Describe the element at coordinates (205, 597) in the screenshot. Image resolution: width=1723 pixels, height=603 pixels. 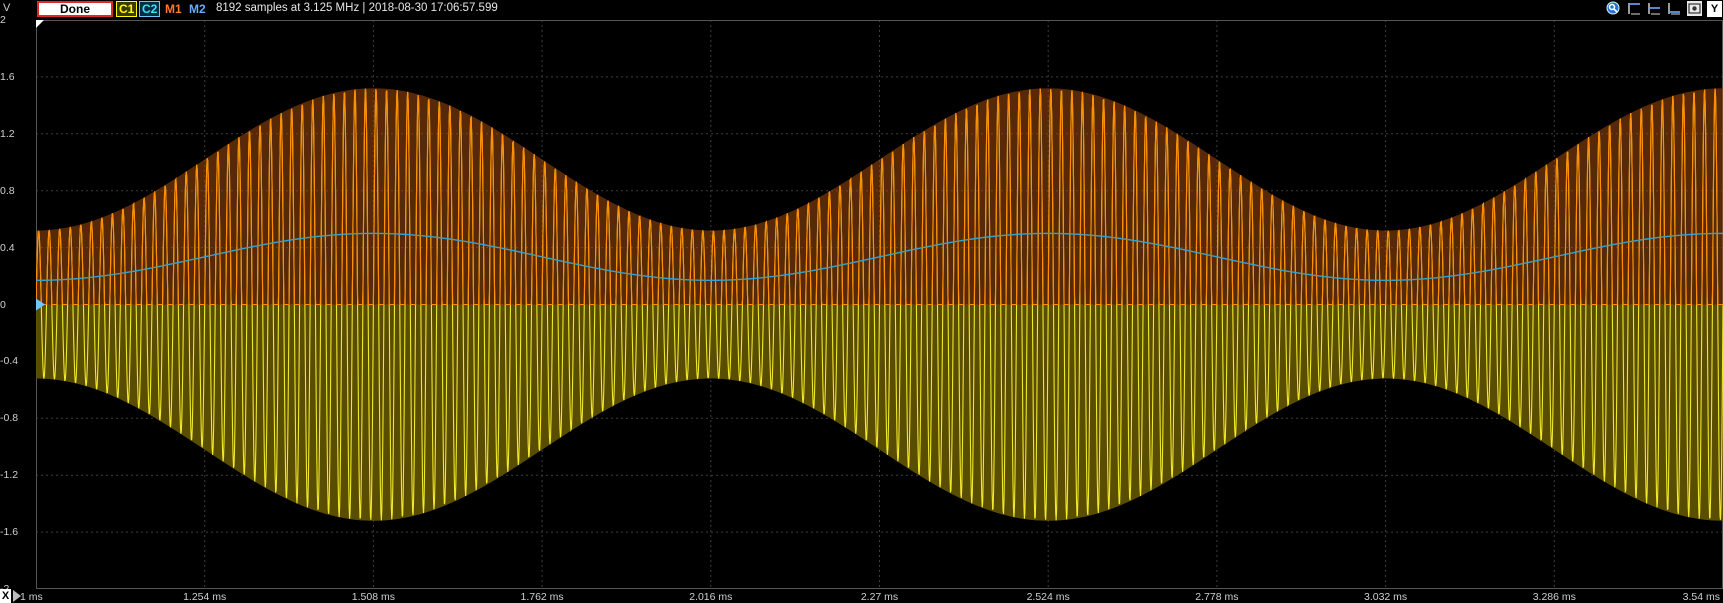
I see `x-tick-label: 1.254 ms` at that location.